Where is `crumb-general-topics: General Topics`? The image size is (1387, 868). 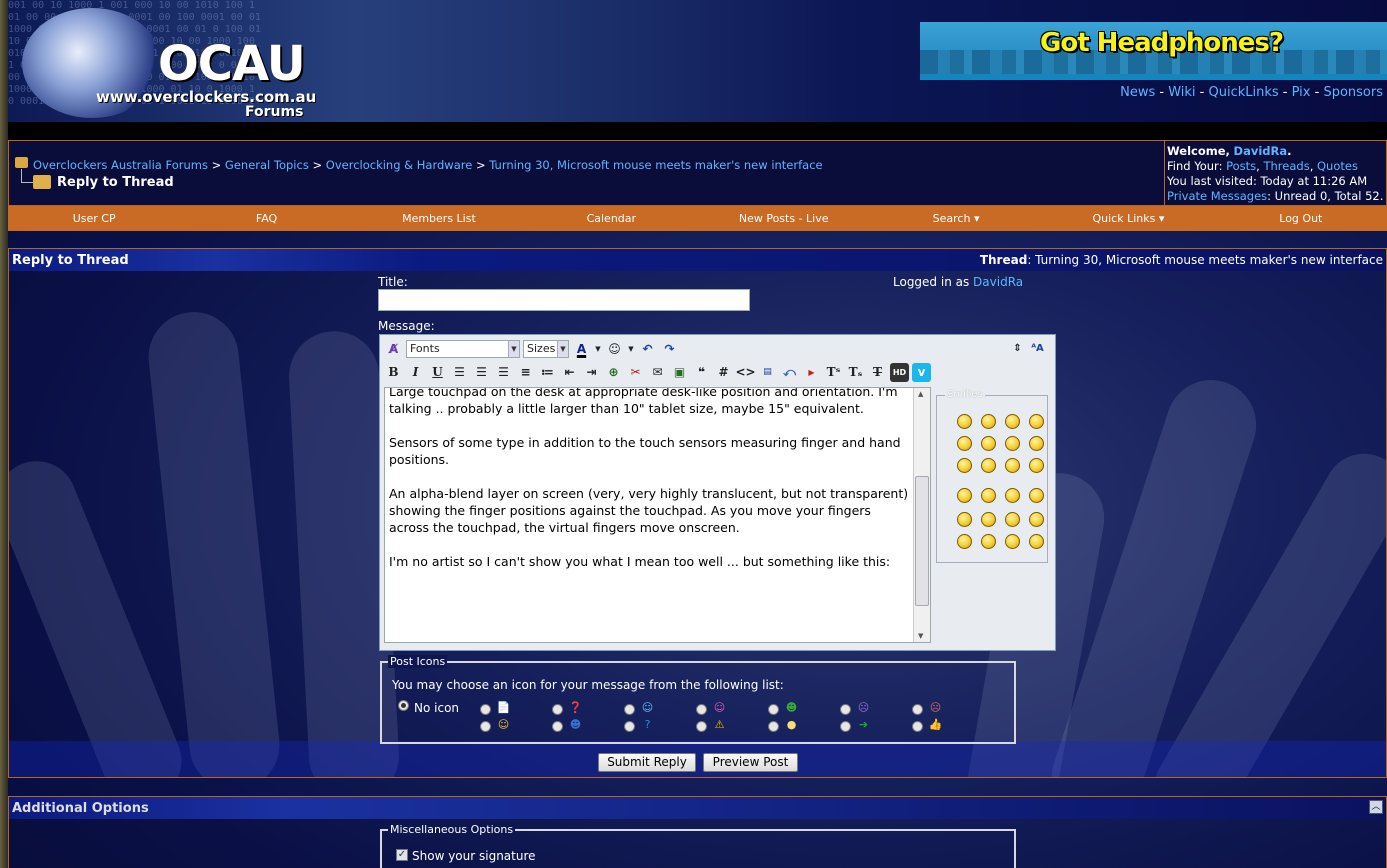 crumb-general-topics: General Topics is located at coordinates (267, 165).